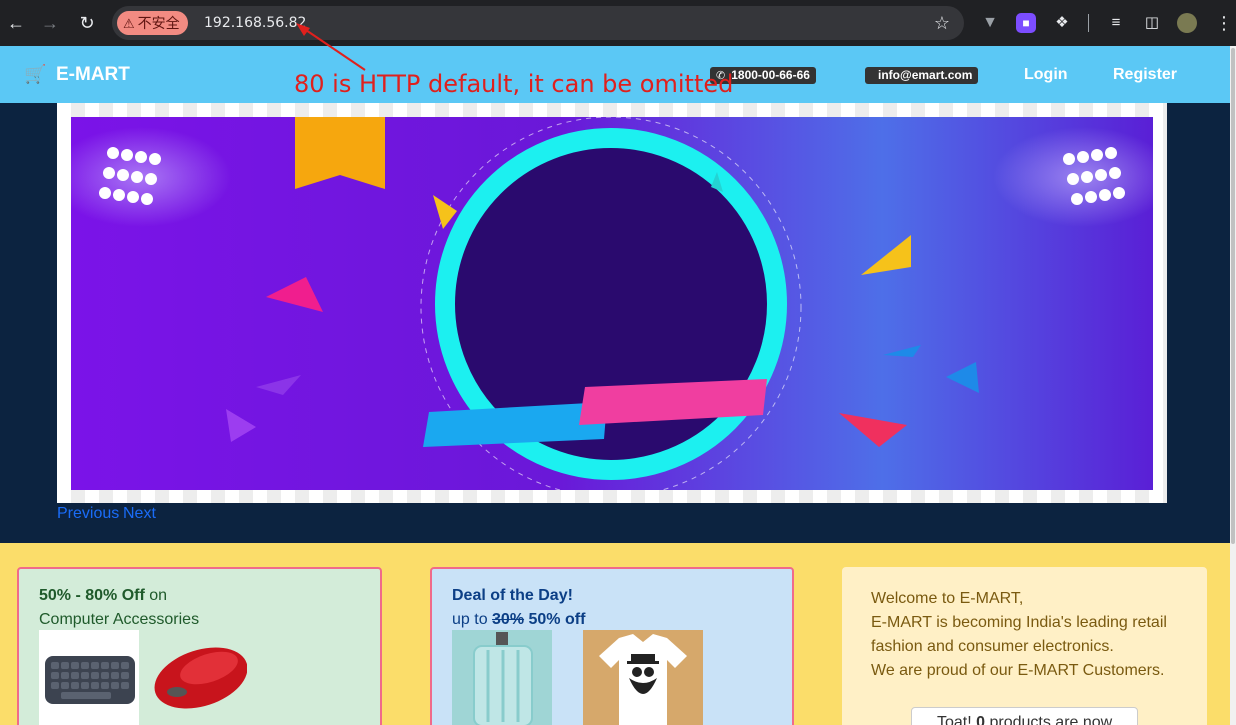 The width and height of the screenshot is (1236, 725). I want to click on reading-list-icon: ≡, so click(1116, 23).